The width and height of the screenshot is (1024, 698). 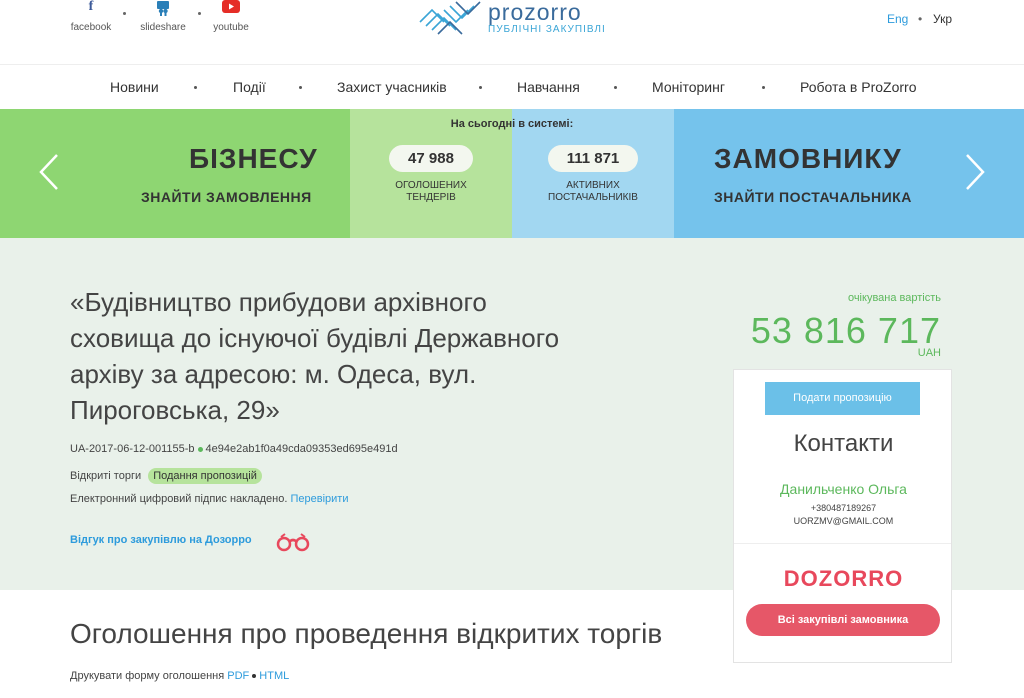 I want to click on binoculars-icon, so click(x=293, y=544).